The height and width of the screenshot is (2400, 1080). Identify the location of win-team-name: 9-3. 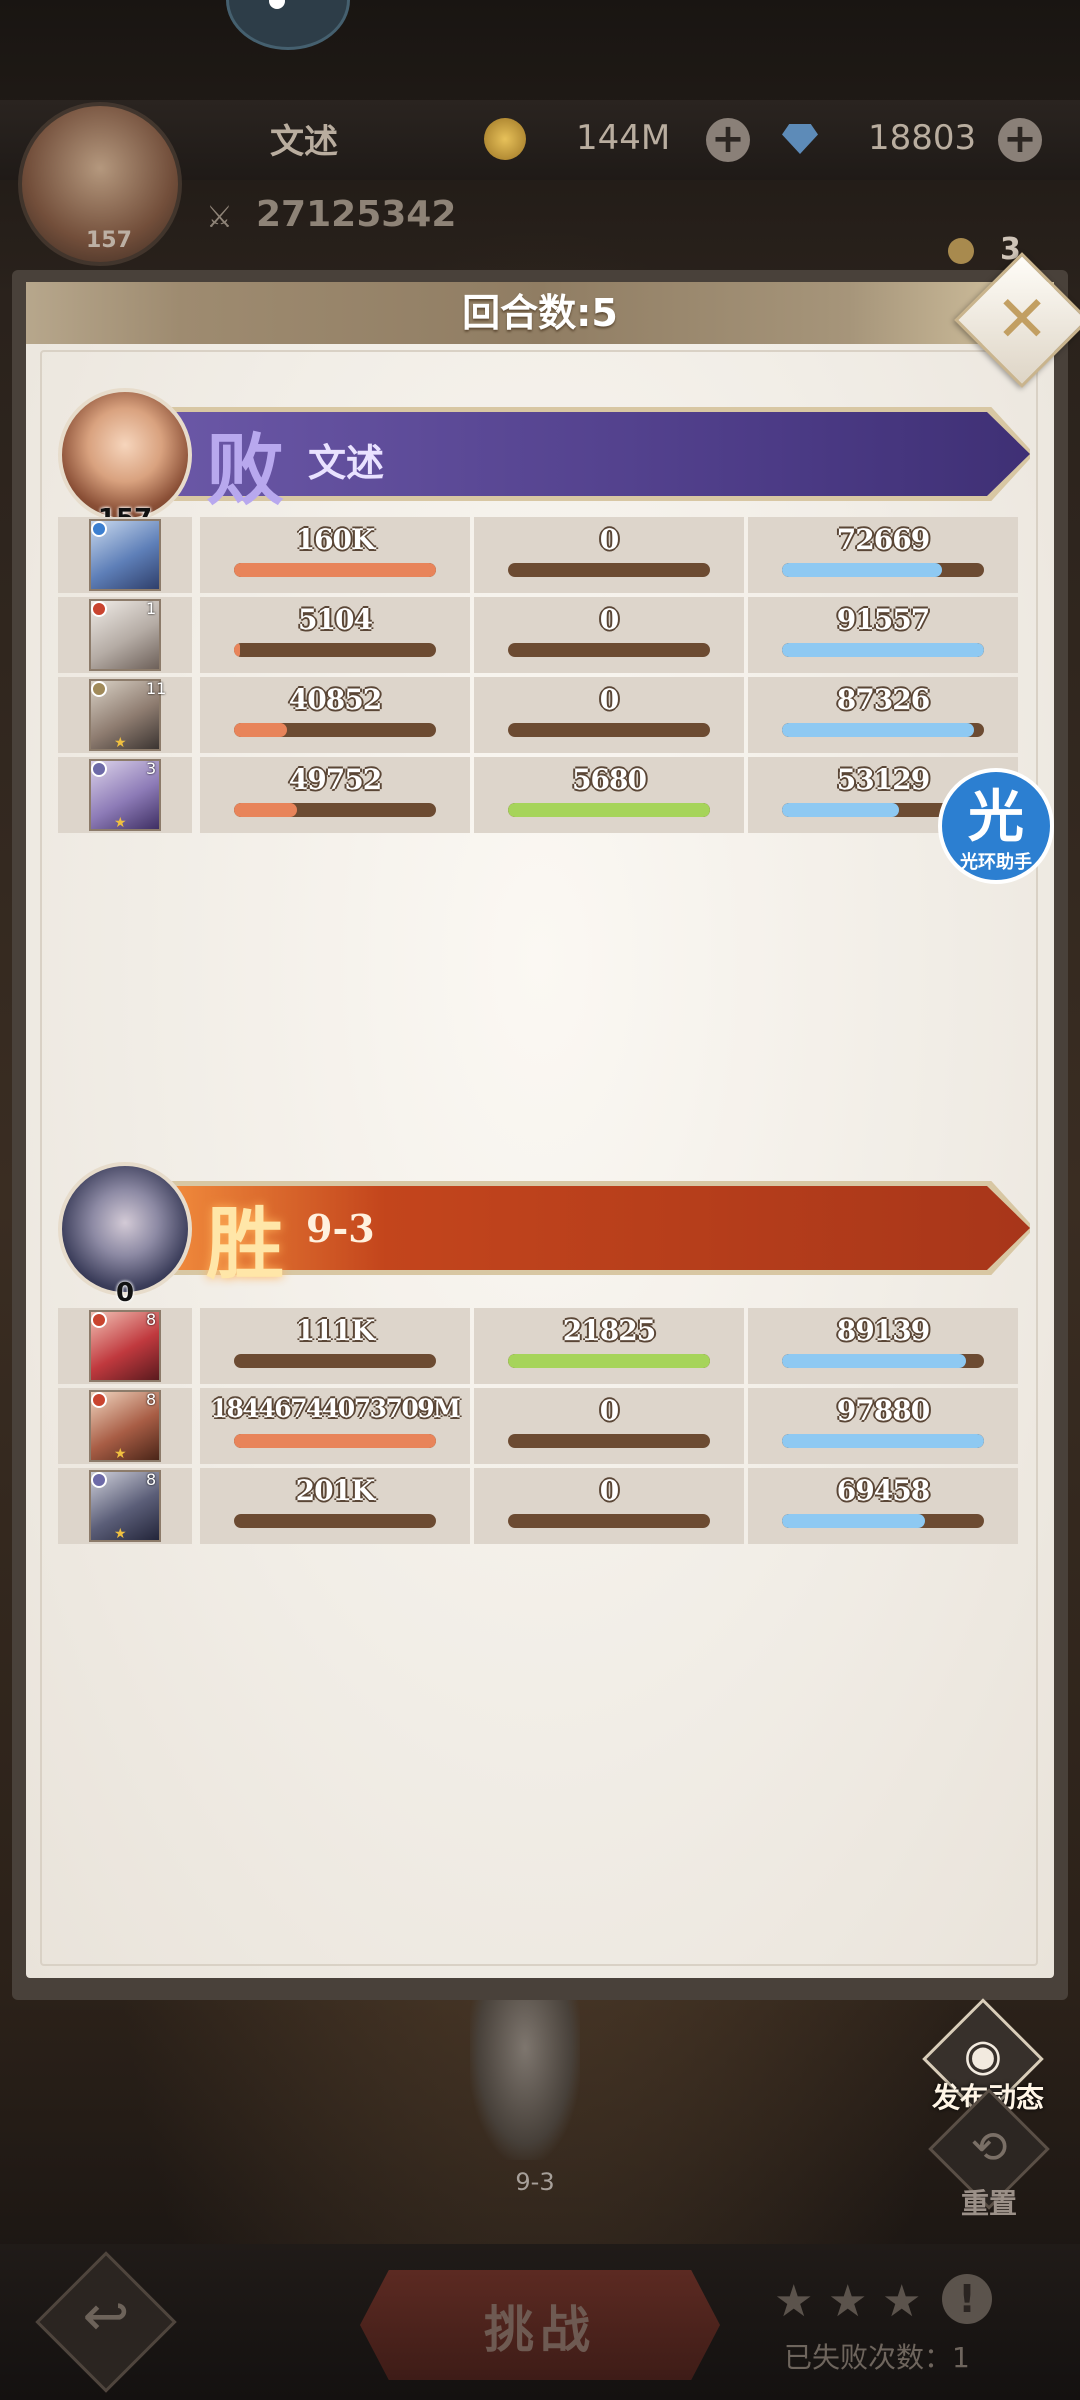
(340, 1228).